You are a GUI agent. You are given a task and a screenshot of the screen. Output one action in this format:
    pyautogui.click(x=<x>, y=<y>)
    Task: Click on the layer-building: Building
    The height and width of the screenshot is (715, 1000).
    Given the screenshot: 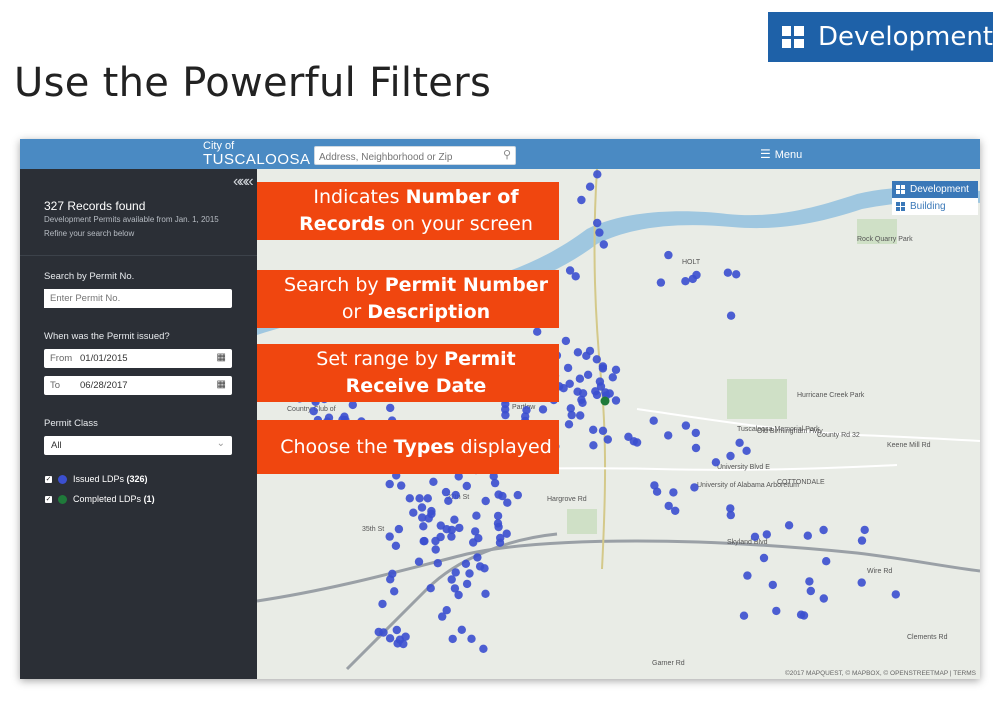 What is the action you would take?
    pyautogui.click(x=935, y=206)
    